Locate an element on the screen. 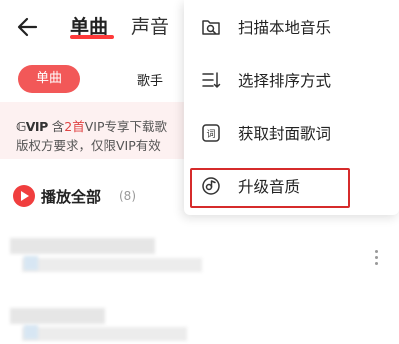 The height and width of the screenshot is (344, 399). vip-notice-line2: 版权方要求，仅限VIP有效 is located at coordinates (88, 145).